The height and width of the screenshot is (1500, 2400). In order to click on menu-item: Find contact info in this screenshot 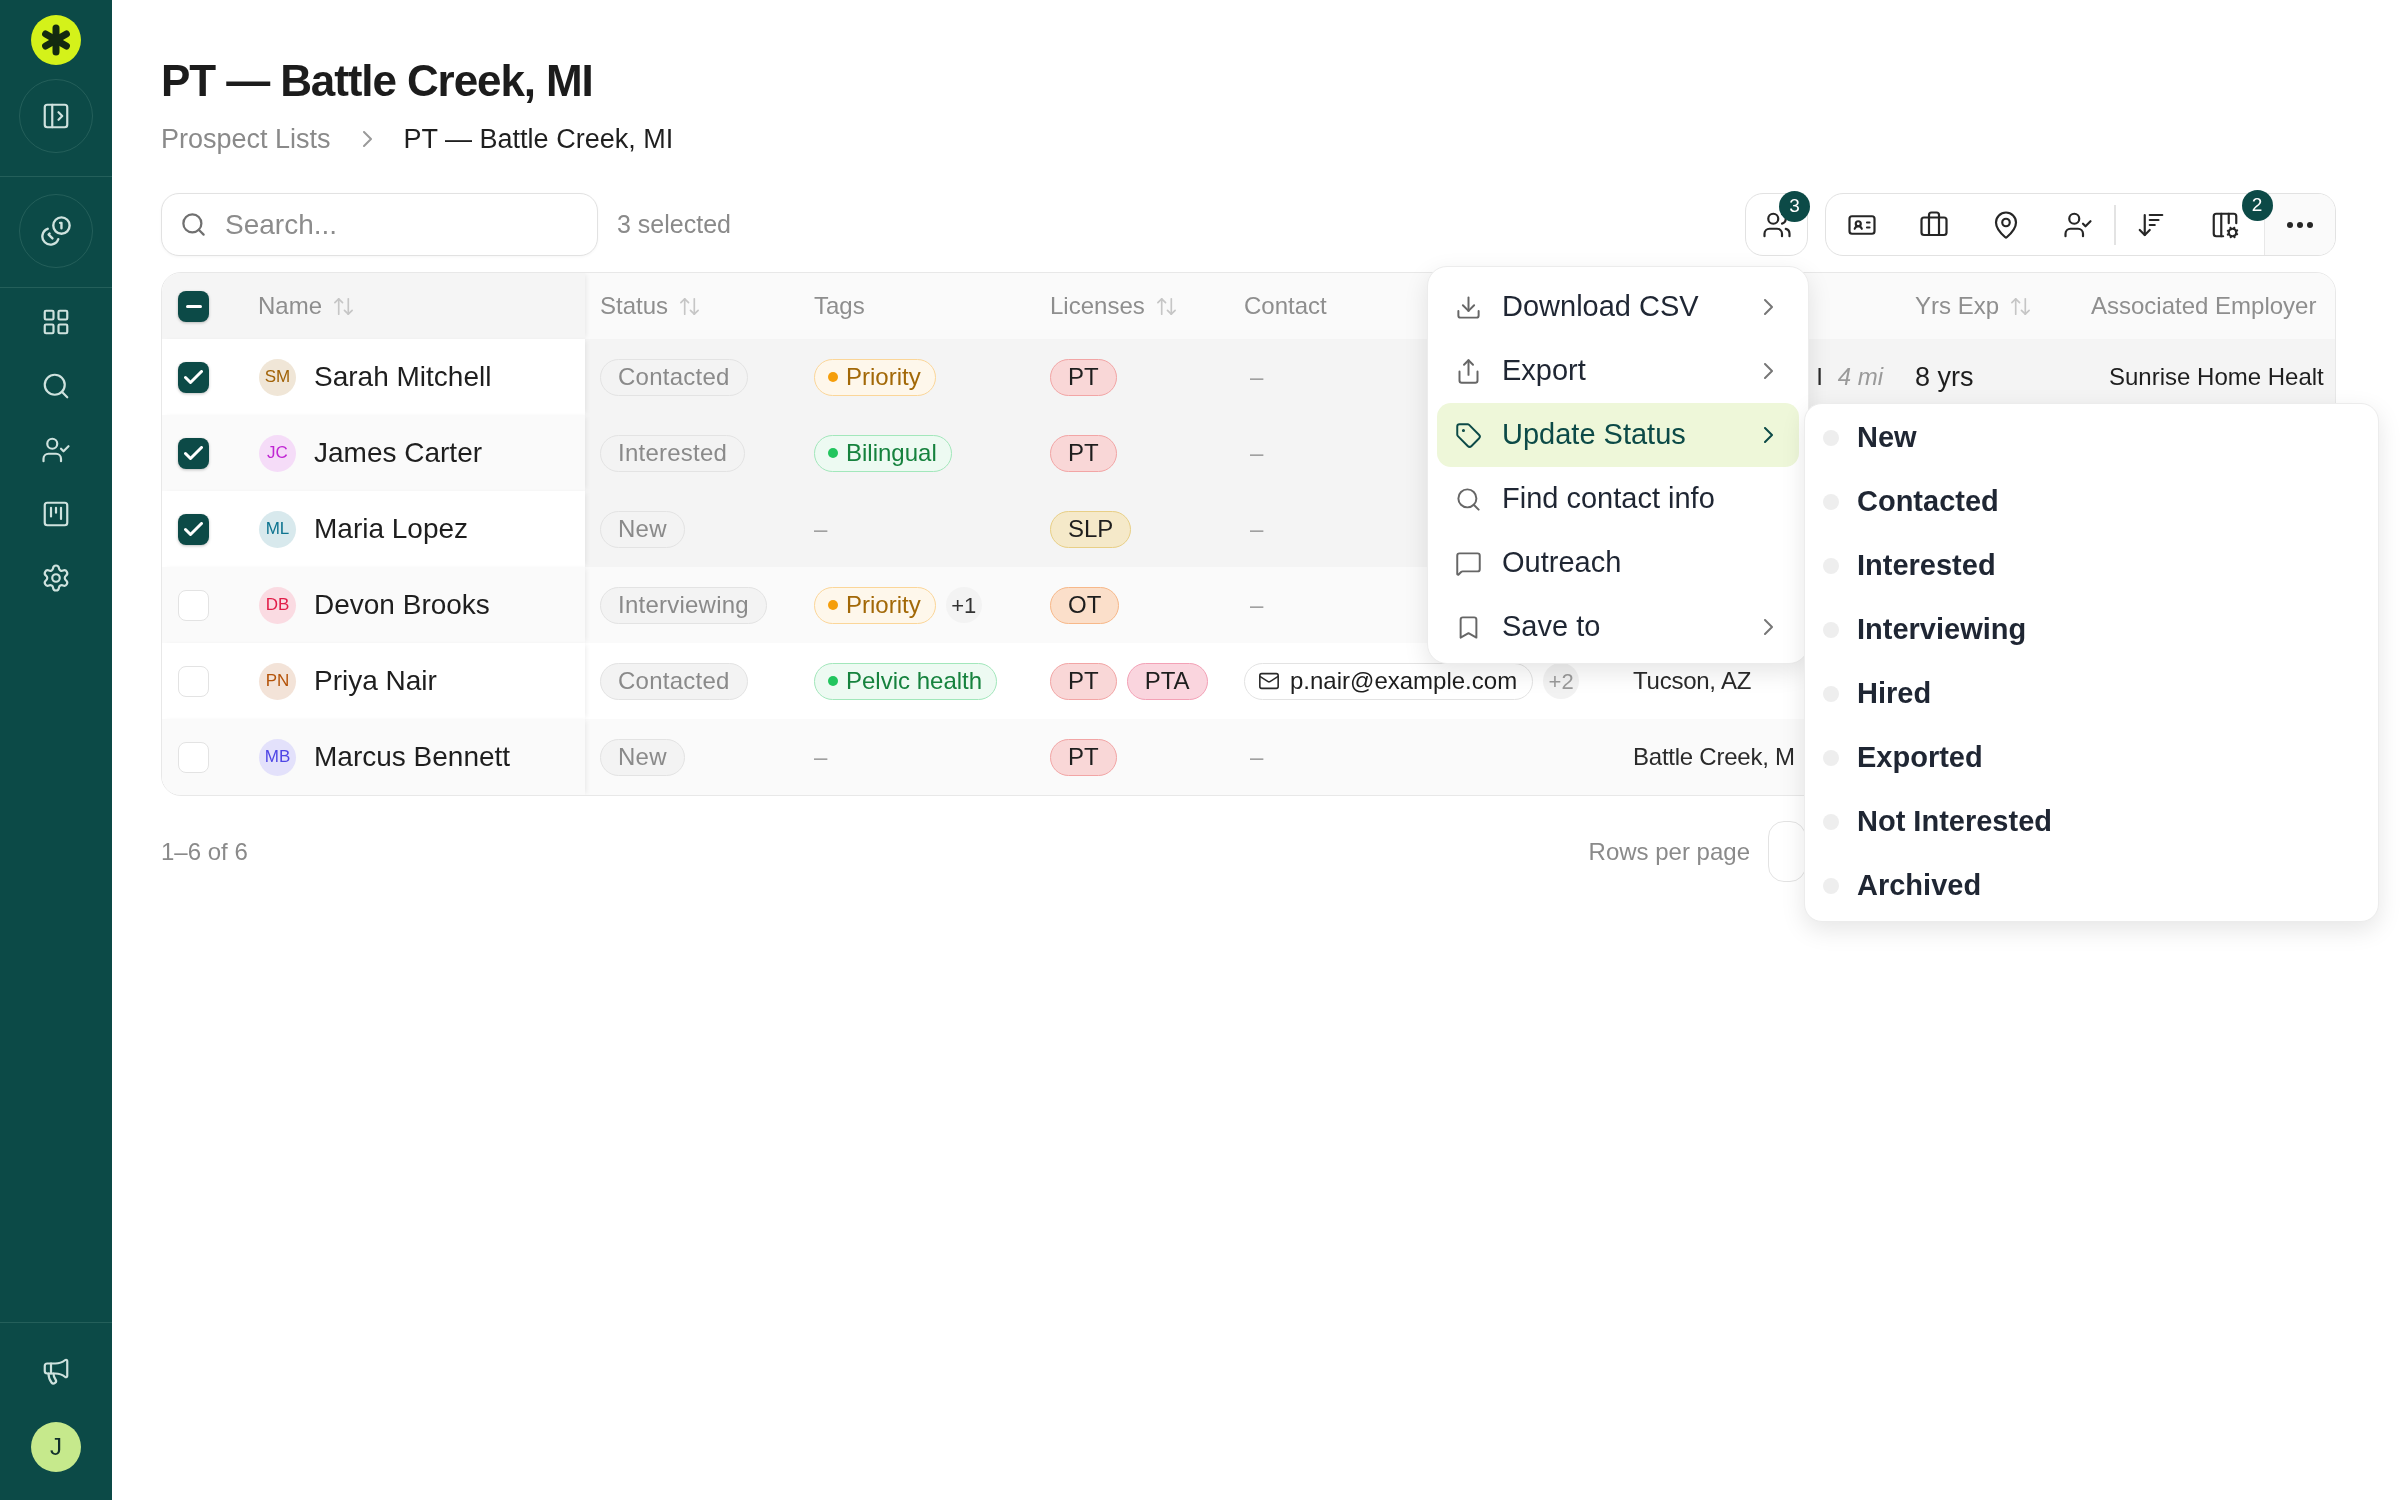, I will do `click(1618, 499)`.